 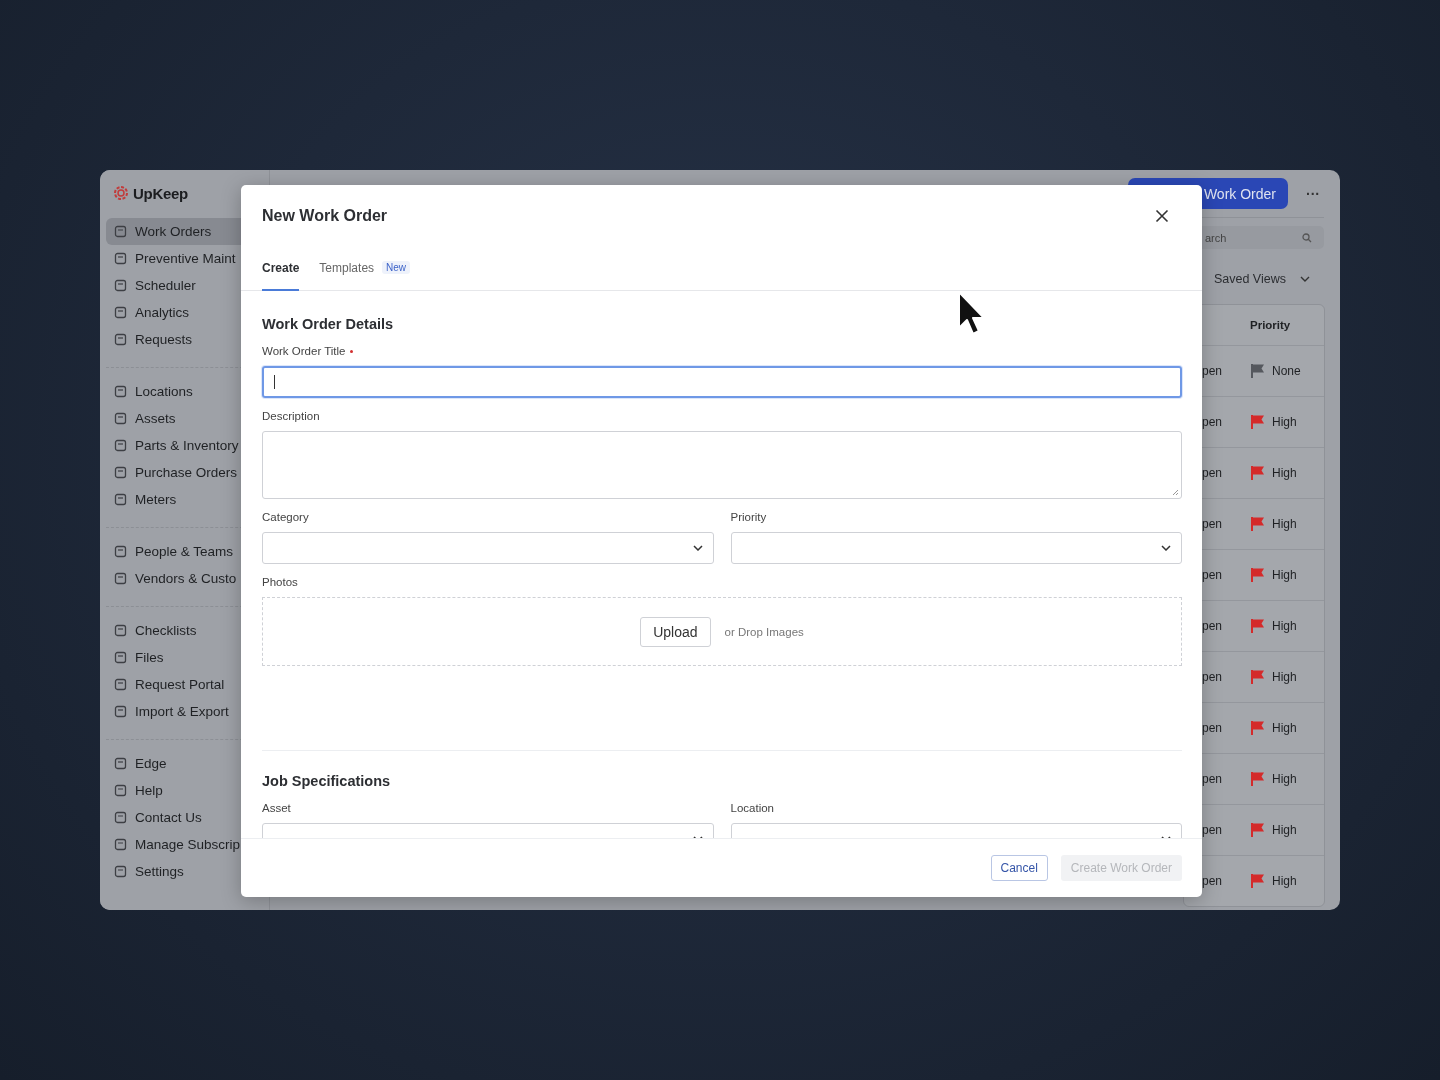 I want to click on sidebar-item: People & Teams, so click(x=184, y=551).